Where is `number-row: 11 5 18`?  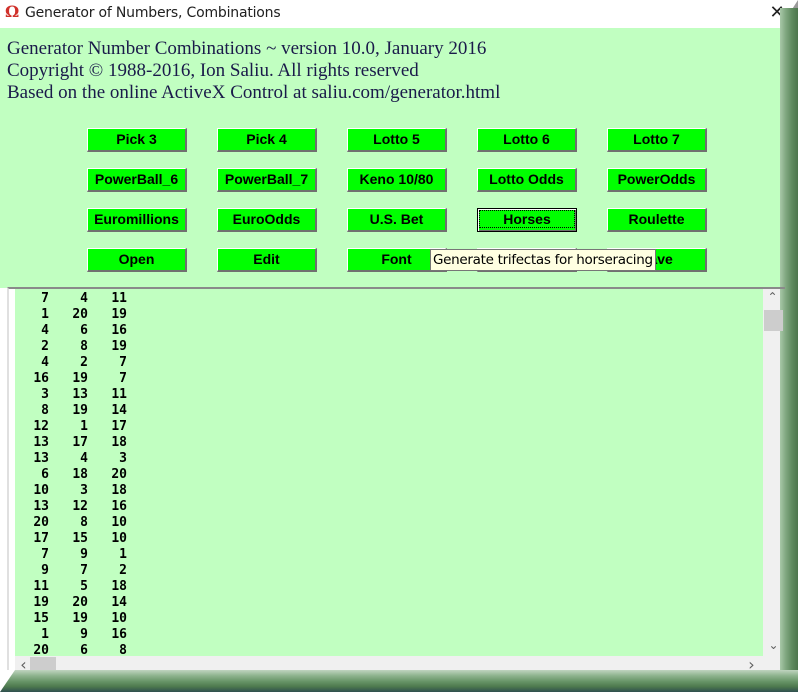
number-row: 11 5 18 is located at coordinates (389, 587).